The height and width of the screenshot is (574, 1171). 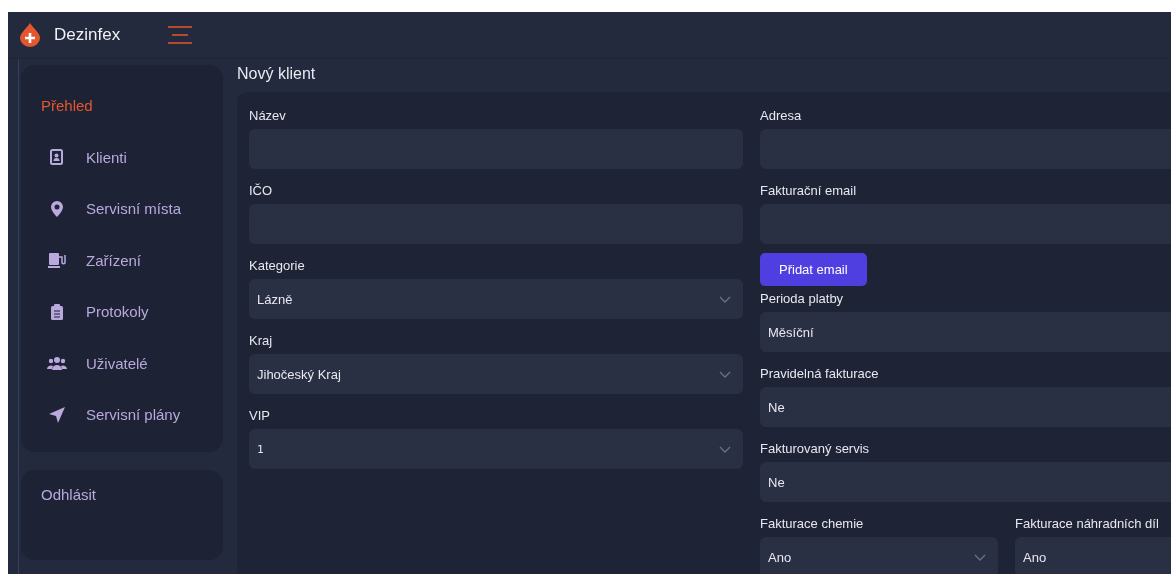 I want to click on field-label: Fakturační email, so click(x=809, y=191).